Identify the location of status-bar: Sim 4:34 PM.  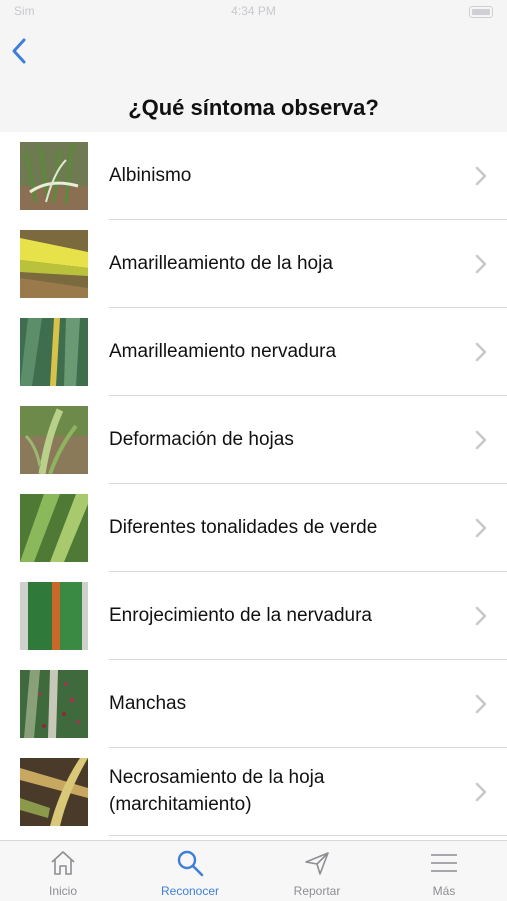
(253, 12).